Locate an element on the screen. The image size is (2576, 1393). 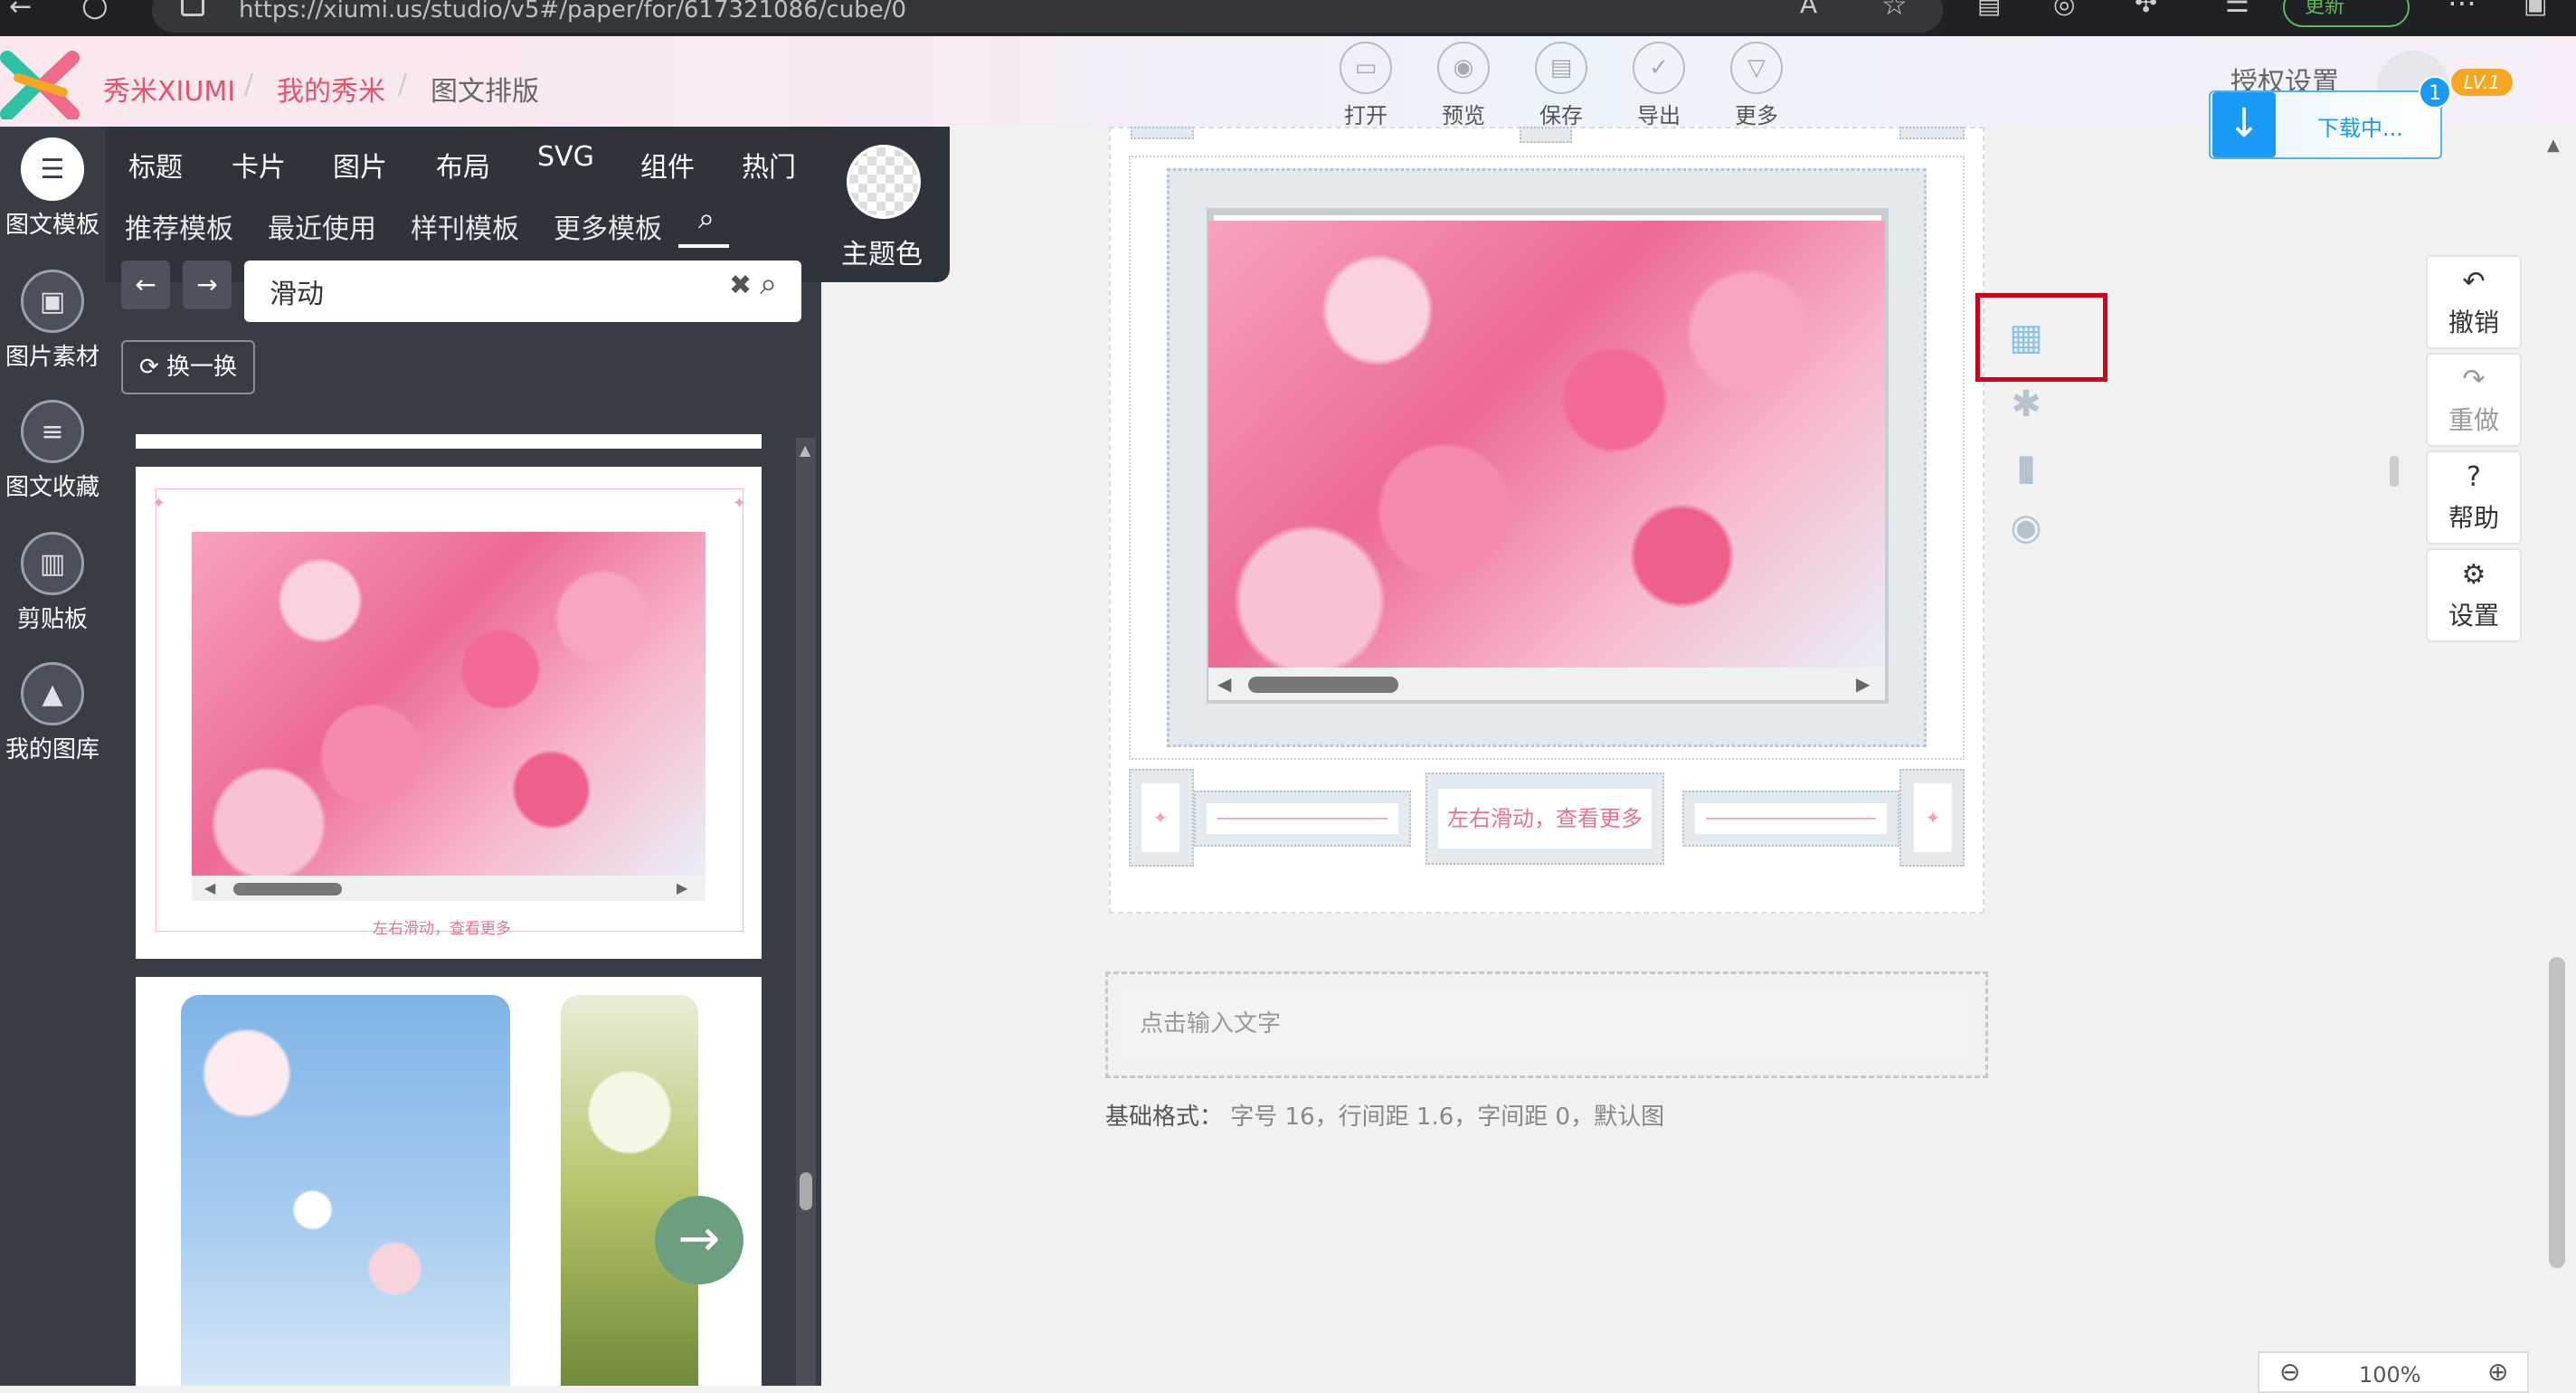
rail-gallery: ▲ 我的图库 is located at coordinates (52, 713).